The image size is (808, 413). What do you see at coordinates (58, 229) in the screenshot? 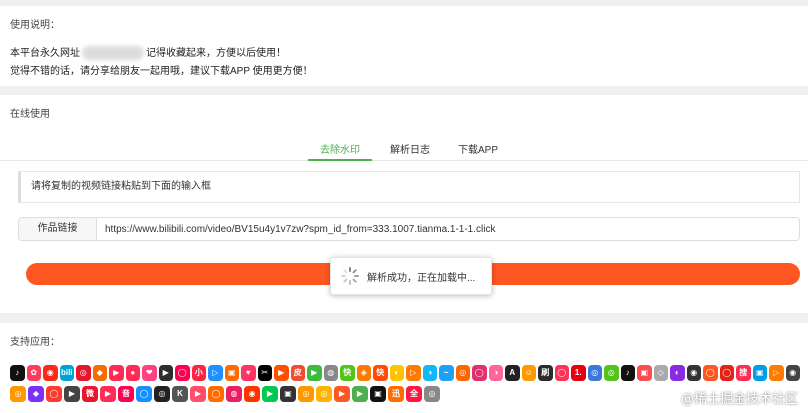
I see `link-input-label: 作品链接` at bounding box center [58, 229].